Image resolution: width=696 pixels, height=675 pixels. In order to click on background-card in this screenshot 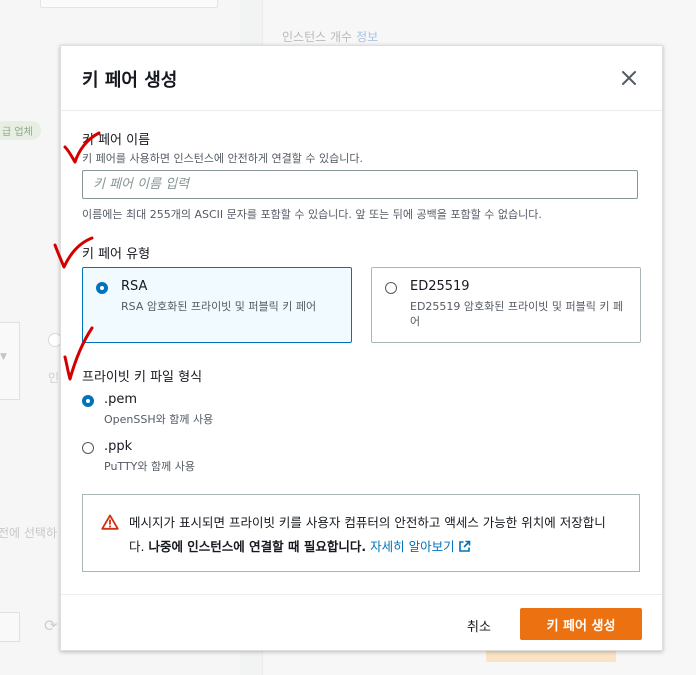, I will do `click(129, 4)`.